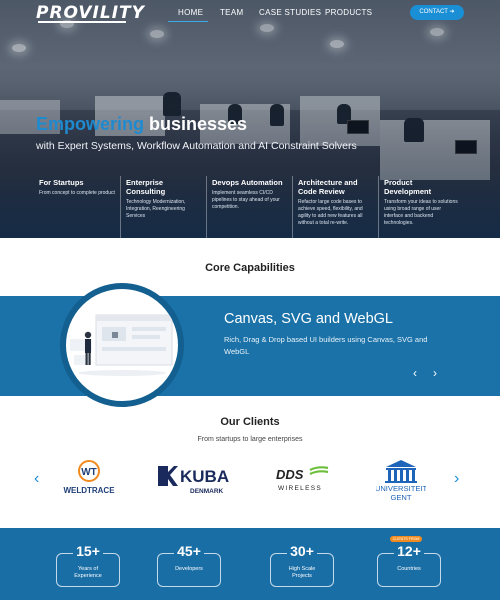  Describe the element at coordinates (250, 422) in the screenshot. I see `clients-title: Our Clients` at that location.